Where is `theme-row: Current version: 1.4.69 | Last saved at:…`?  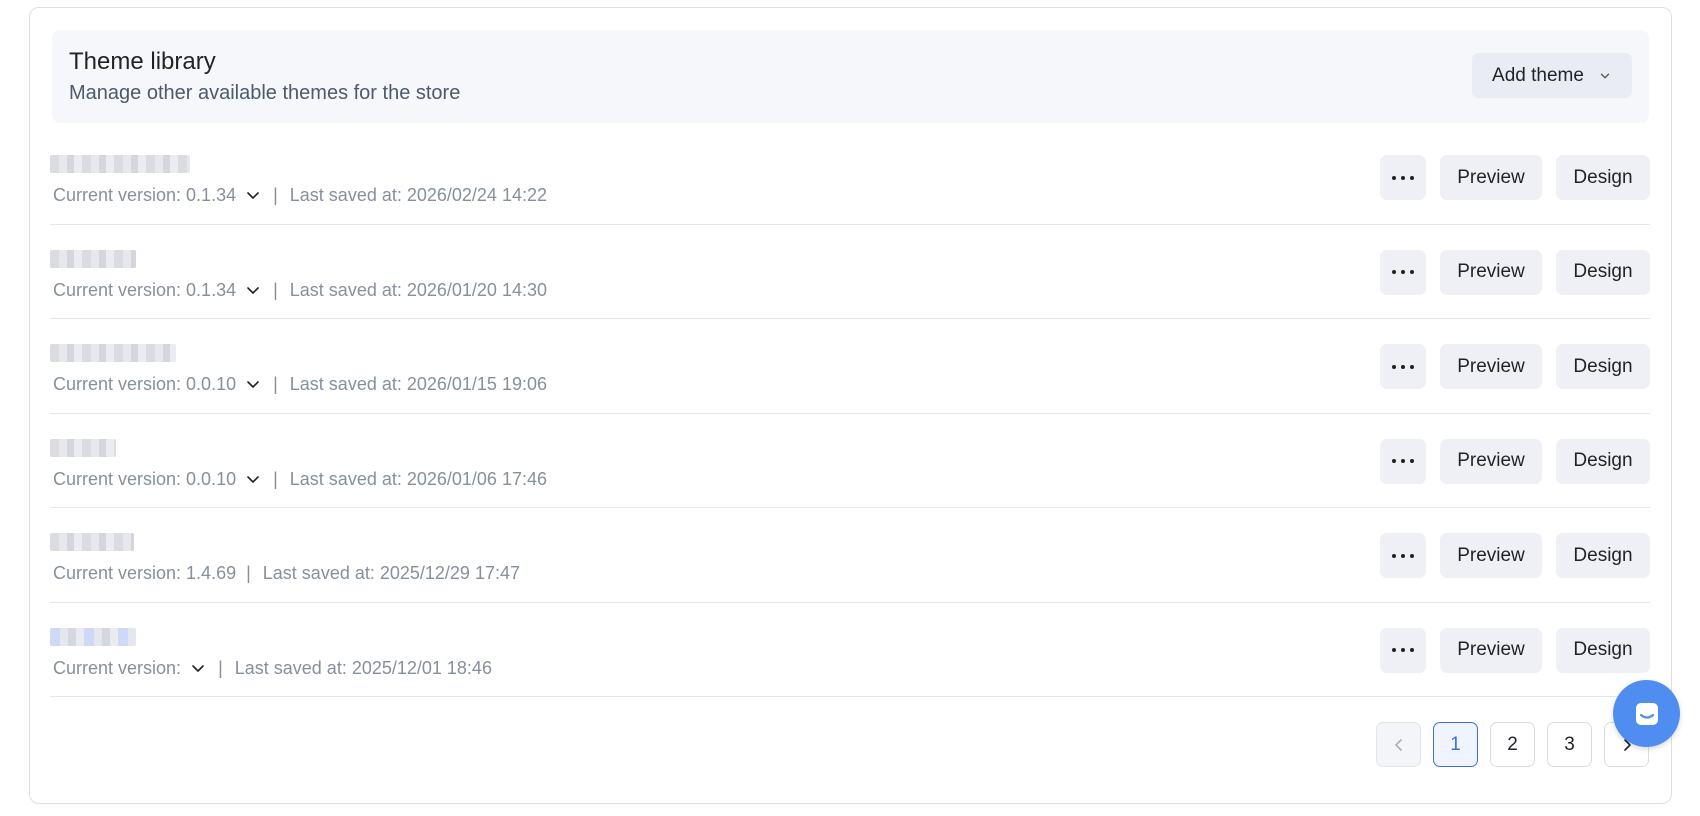
theme-row: Current version: 1.4.69 | Last saved at:… is located at coordinates (850, 555).